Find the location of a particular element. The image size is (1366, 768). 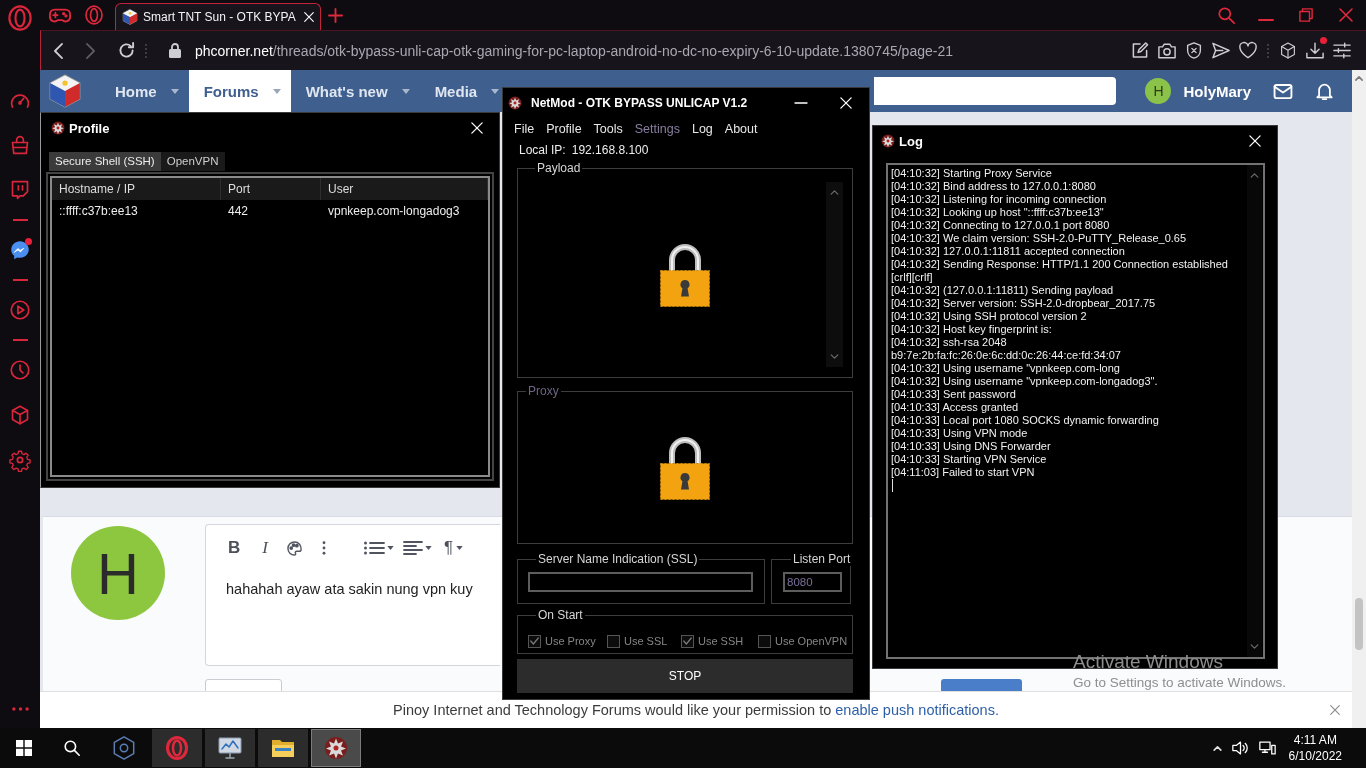

column-header: User is located at coordinates (404, 189).